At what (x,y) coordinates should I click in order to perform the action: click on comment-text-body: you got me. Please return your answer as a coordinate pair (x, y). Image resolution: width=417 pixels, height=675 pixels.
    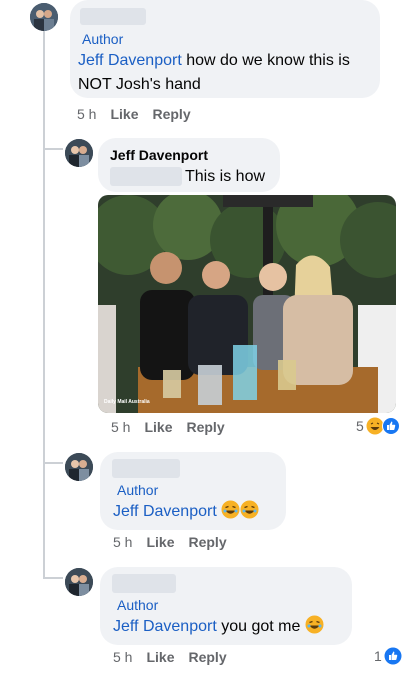
    Looking at the image, I should click on (260, 626).